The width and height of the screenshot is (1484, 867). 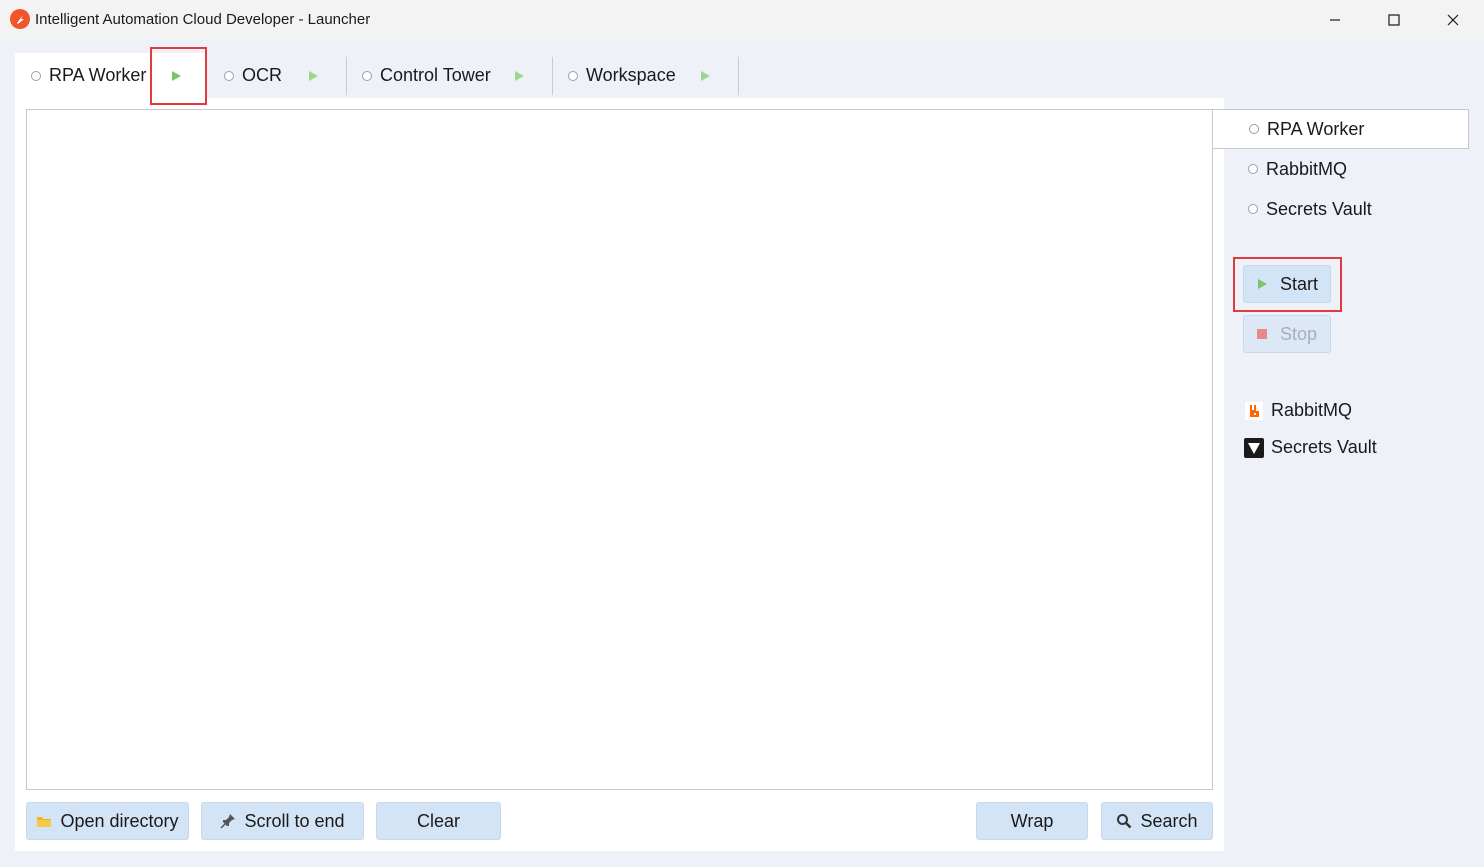 I want to click on search-button: Search, so click(x=1157, y=821).